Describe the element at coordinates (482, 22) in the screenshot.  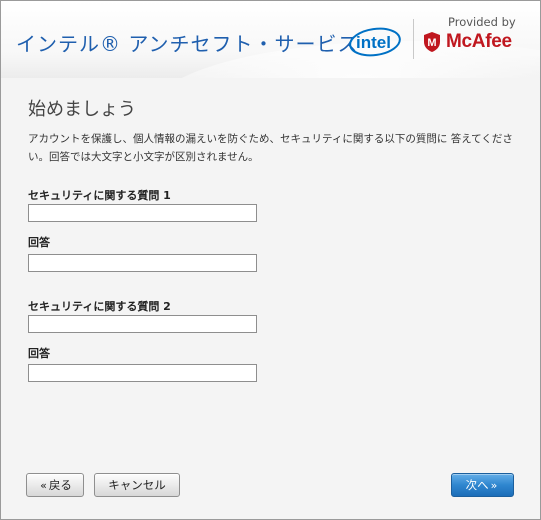
I see `provided-by-label: Provided by` at that location.